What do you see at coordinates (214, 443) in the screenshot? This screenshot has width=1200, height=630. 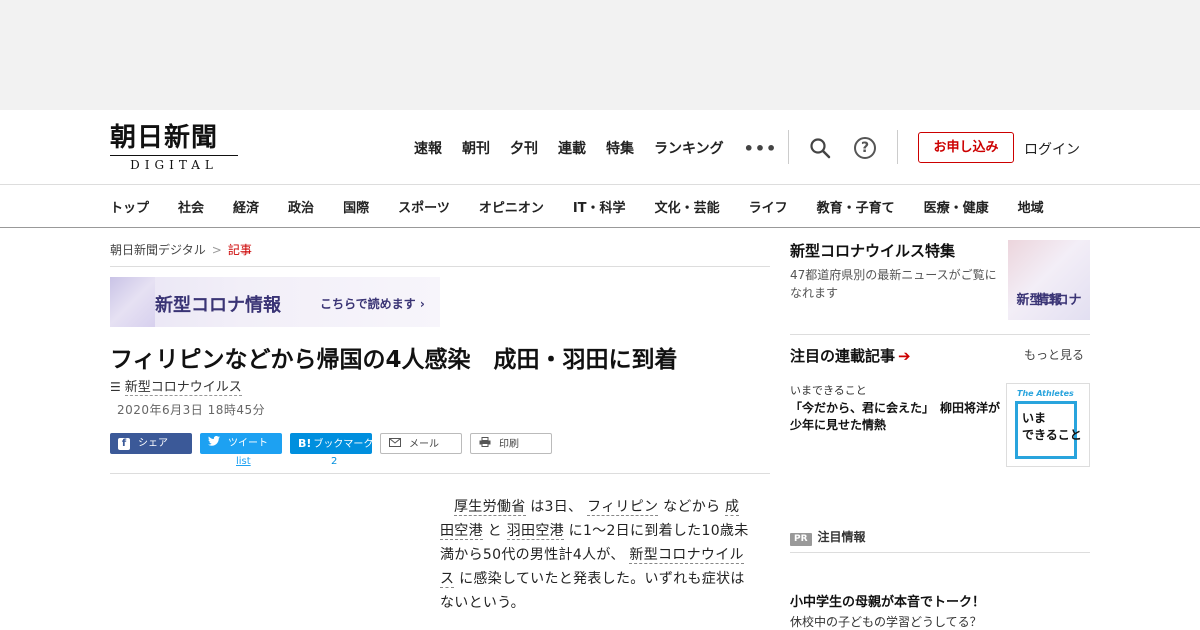 I see `twitter-icon` at bounding box center [214, 443].